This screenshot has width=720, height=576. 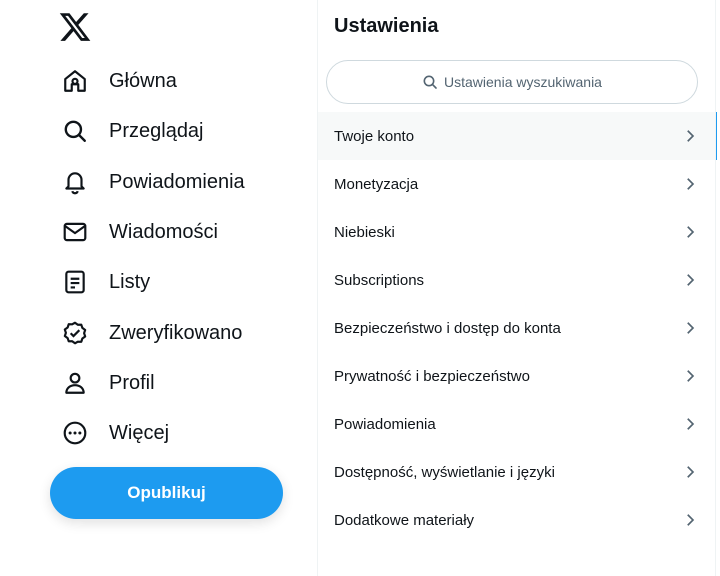 What do you see at coordinates (75, 383) in the screenshot?
I see `user-icon` at bounding box center [75, 383].